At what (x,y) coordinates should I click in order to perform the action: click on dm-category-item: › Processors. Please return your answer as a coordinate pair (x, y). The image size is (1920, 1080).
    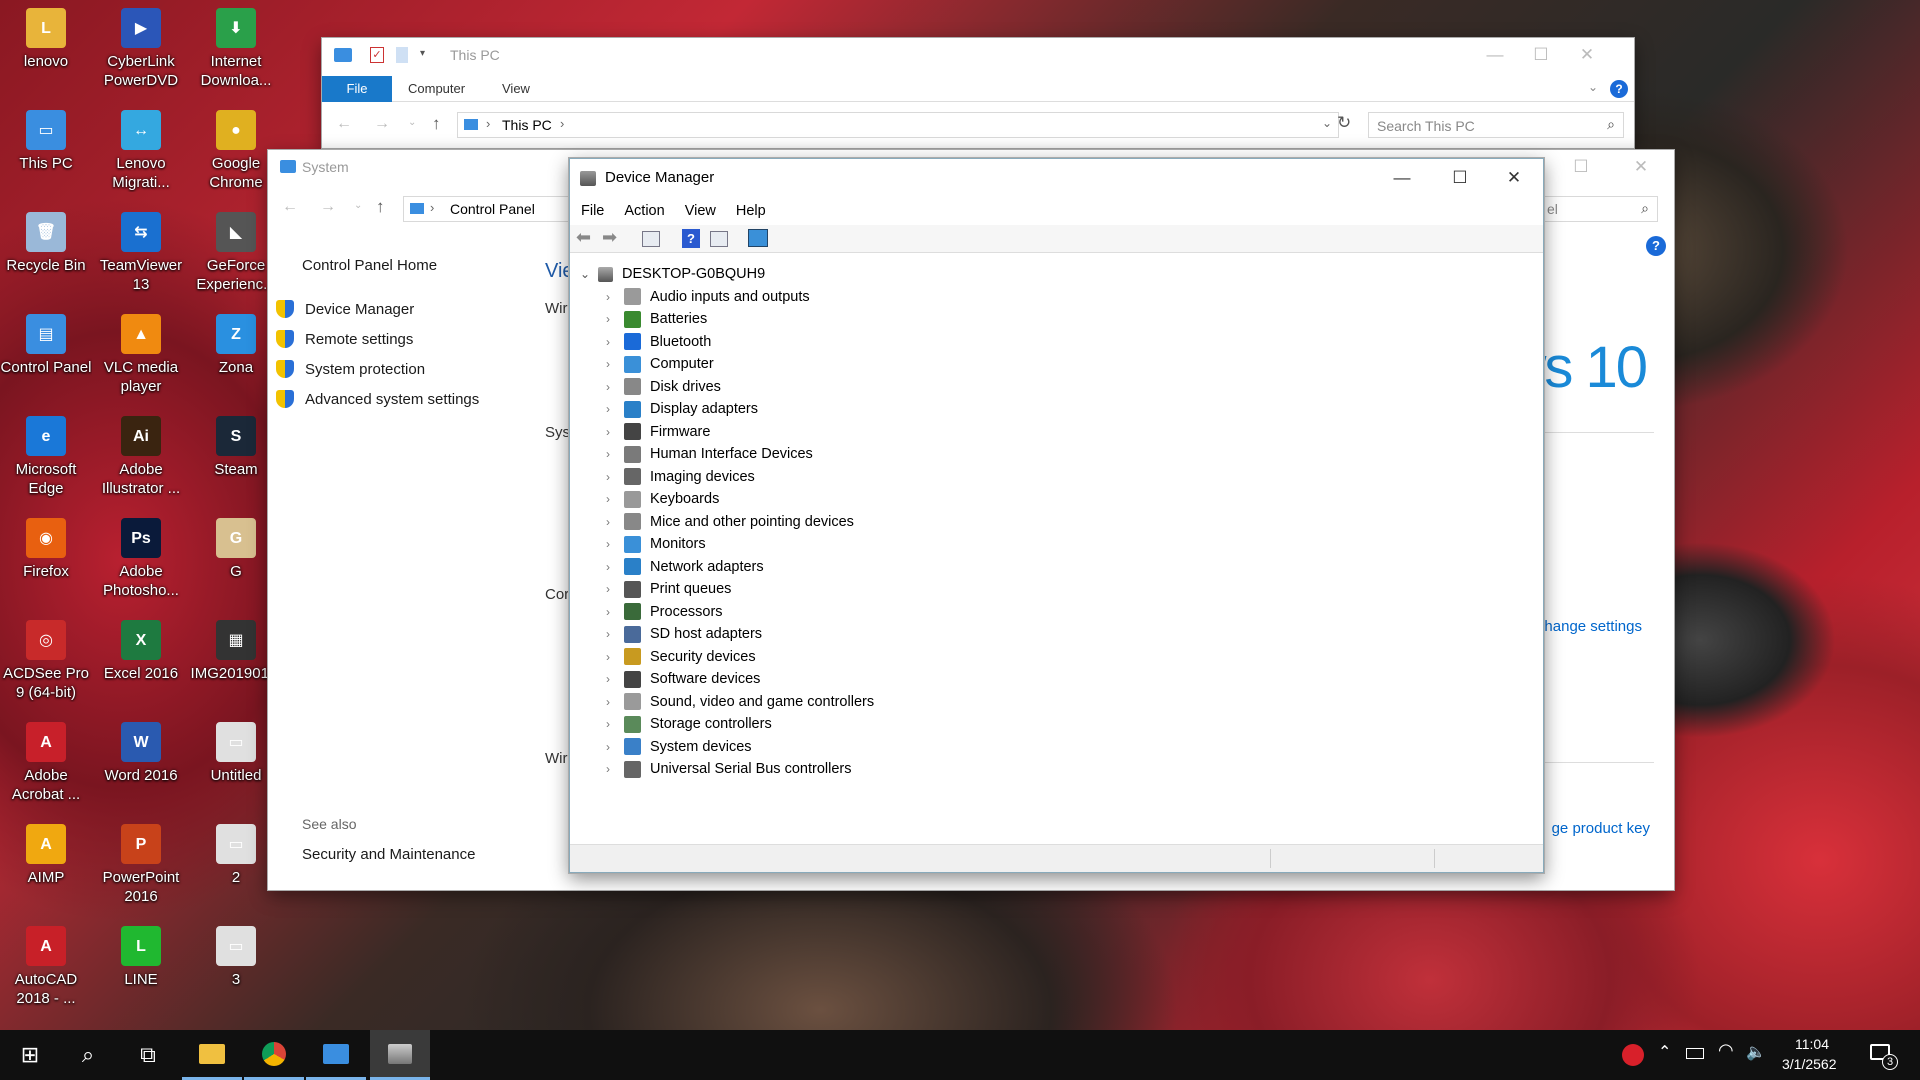
    Looking at the image, I should click on (1056, 612).